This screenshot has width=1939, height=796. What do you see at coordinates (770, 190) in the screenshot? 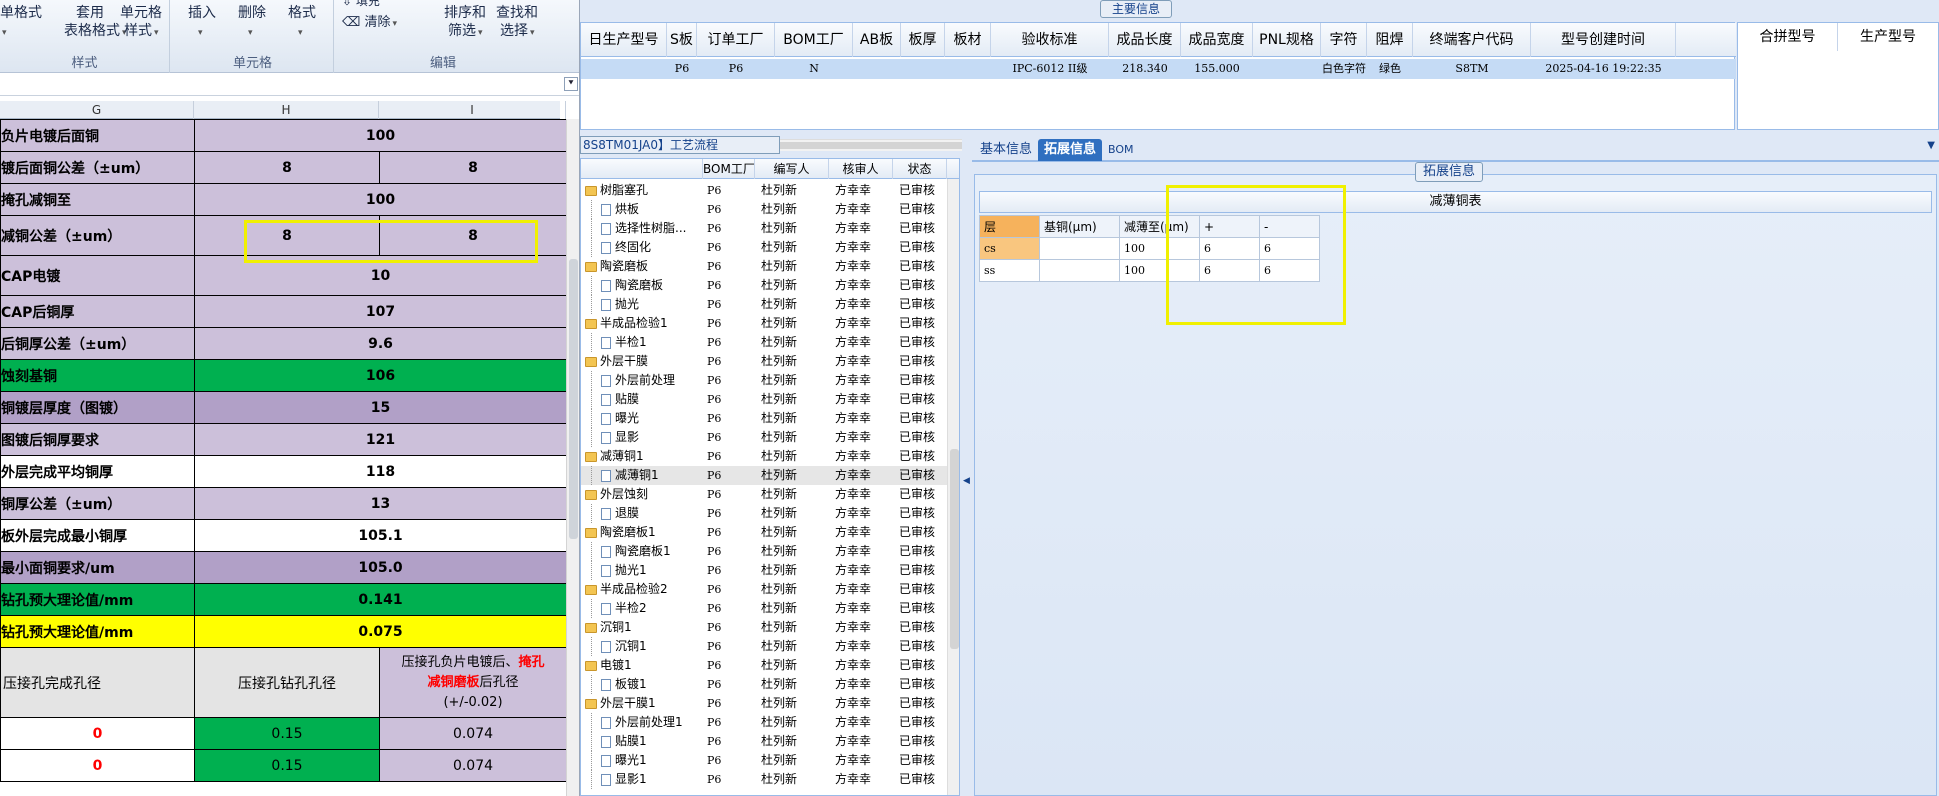
I see `process-tree-row: 树脂塞孔 P6 杜列新 方幸幸 已审核` at bounding box center [770, 190].